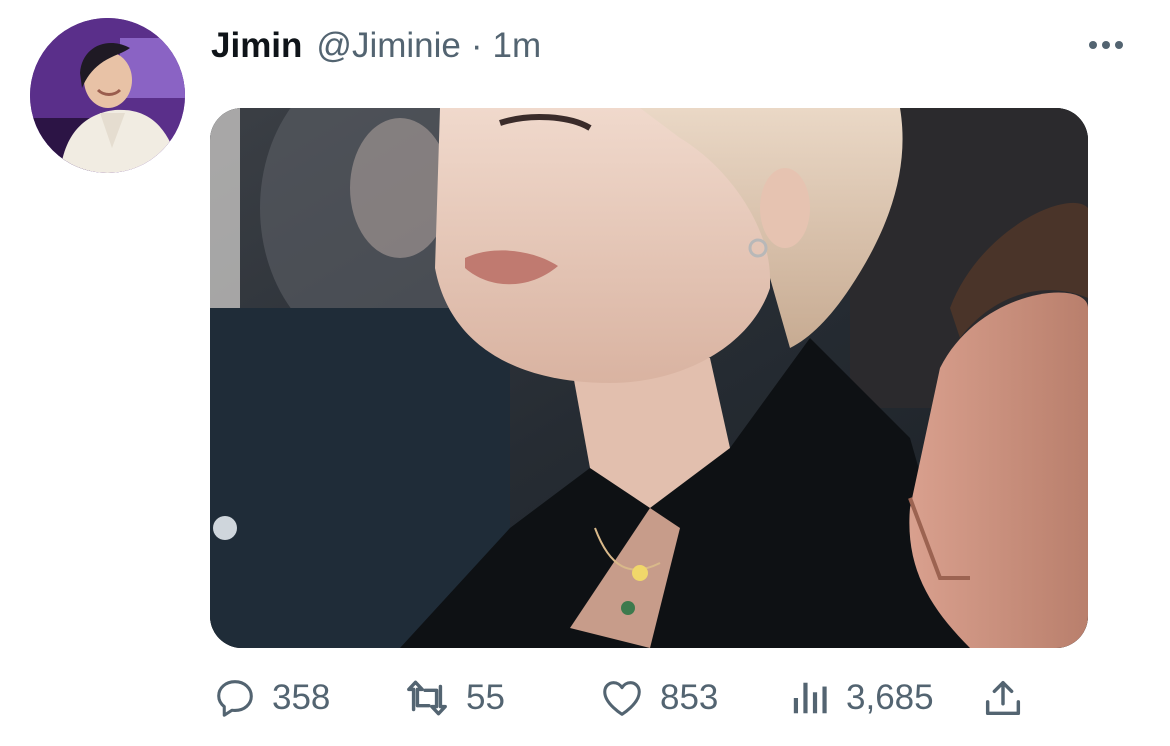  Describe the element at coordinates (485, 697) in the screenshot. I see `retweet-count: 55` at that location.